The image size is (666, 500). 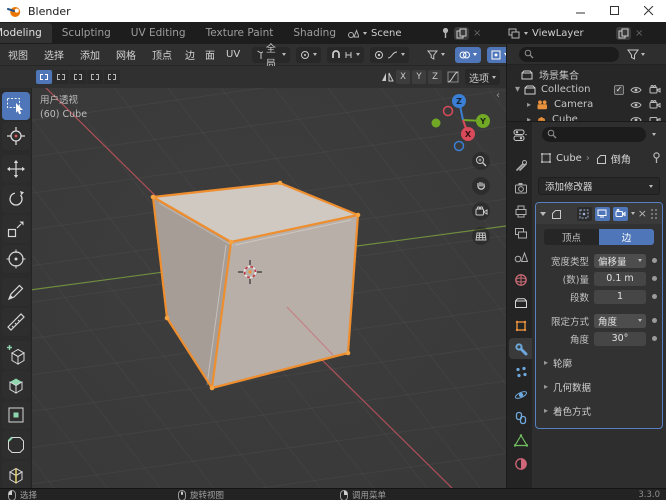 What do you see at coordinates (620, 278) in the screenshot?
I see `amount-field: 0.1 m` at bounding box center [620, 278].